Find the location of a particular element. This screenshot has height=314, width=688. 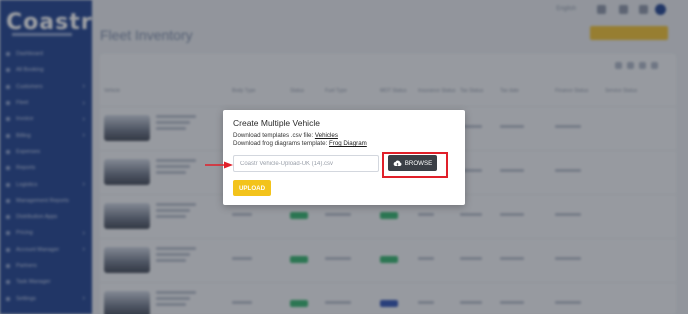

templates-download-line: Download templates .csv file: Vehicles is located at coordinates (285, 135).